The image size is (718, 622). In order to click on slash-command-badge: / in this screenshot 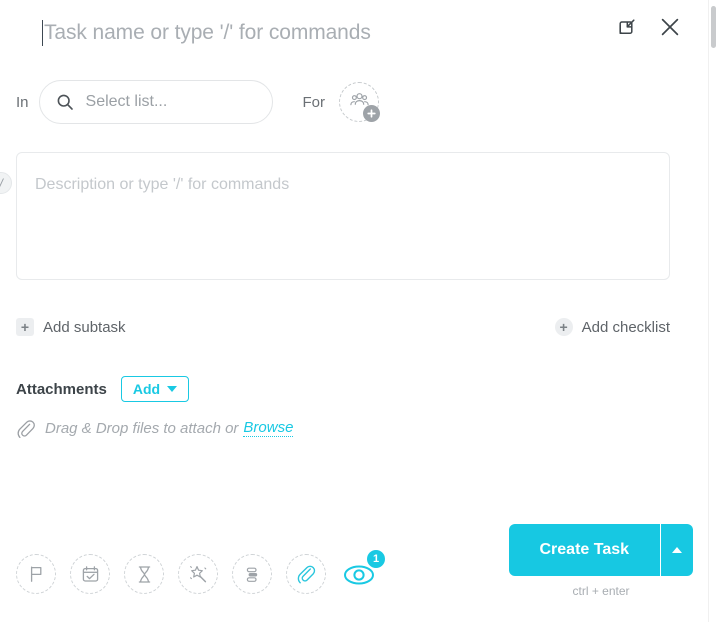, I will do `click(6, 183)`.